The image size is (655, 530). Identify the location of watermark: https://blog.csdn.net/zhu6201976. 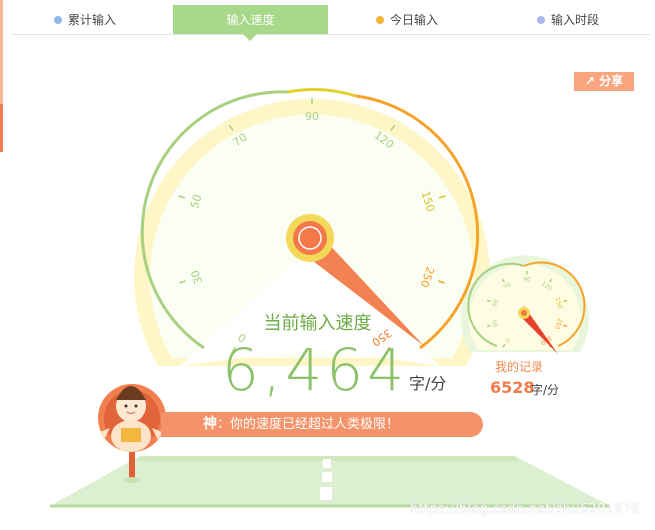
(525, 509).